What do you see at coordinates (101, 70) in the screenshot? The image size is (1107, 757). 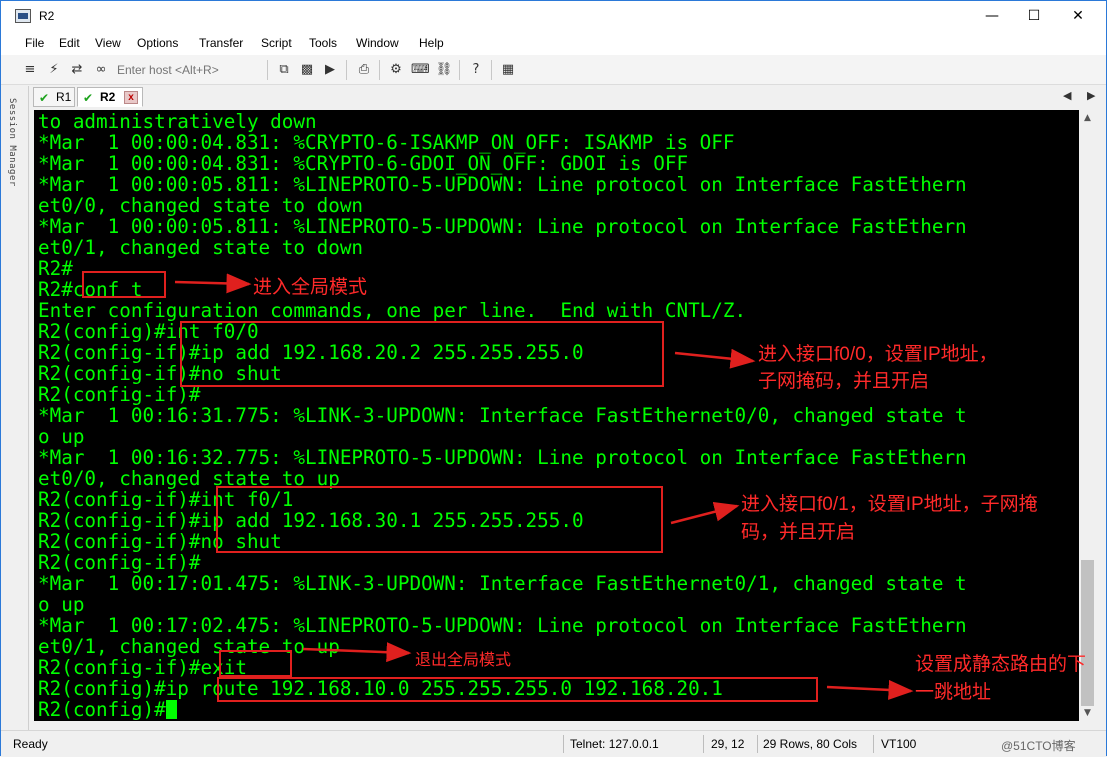 I see `link-icon: ∞` at bounding box center [101, 70].